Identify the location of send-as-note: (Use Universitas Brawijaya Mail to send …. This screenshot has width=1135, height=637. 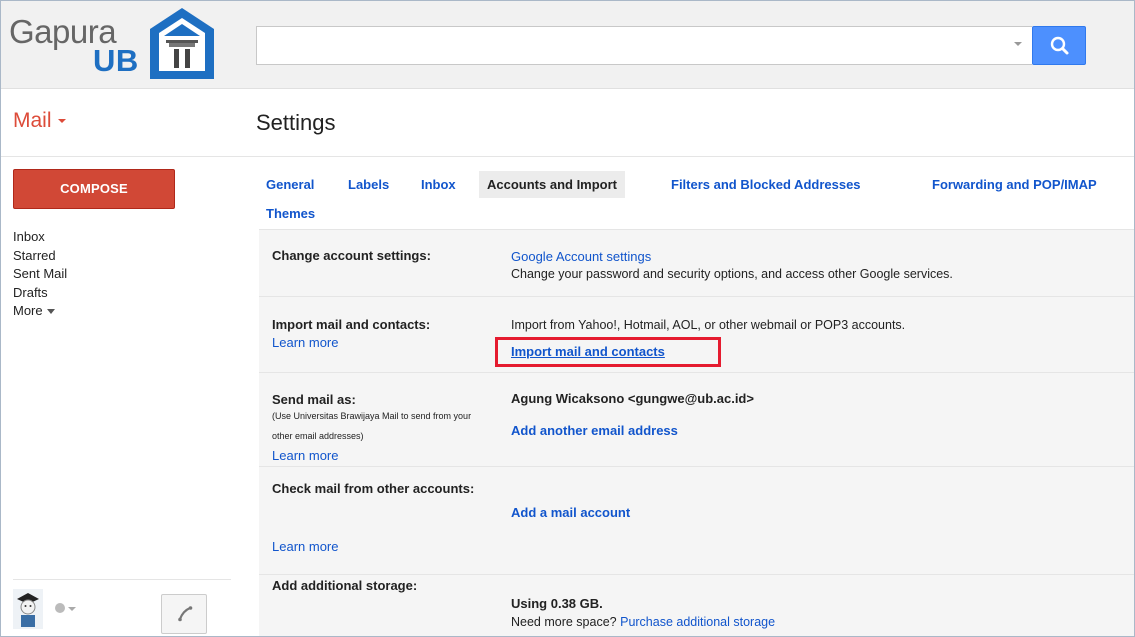
(372, 426).